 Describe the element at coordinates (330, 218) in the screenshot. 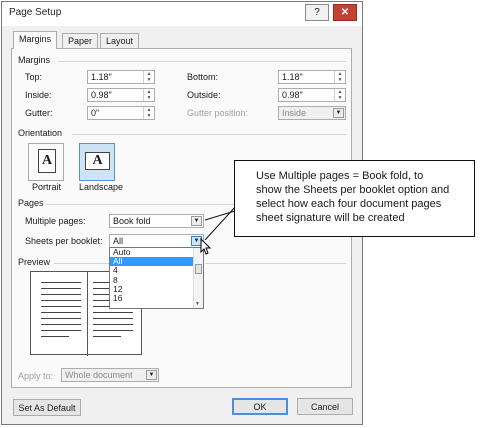

I see `callout-line-4: sheet signature will be created` at that location.